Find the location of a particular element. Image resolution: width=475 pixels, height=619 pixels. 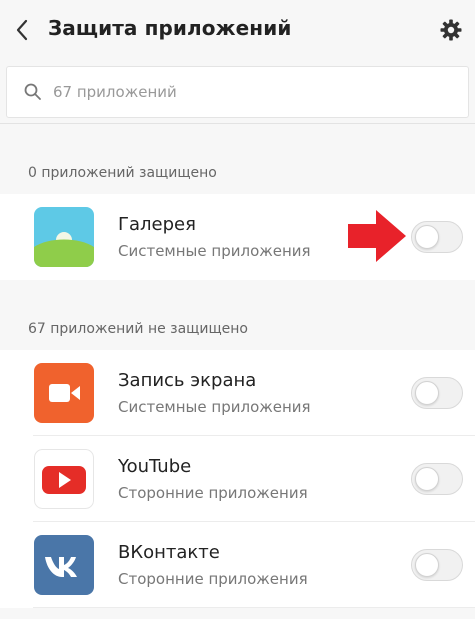

page-title: Защита приложений is located at coordinates (170, 28).